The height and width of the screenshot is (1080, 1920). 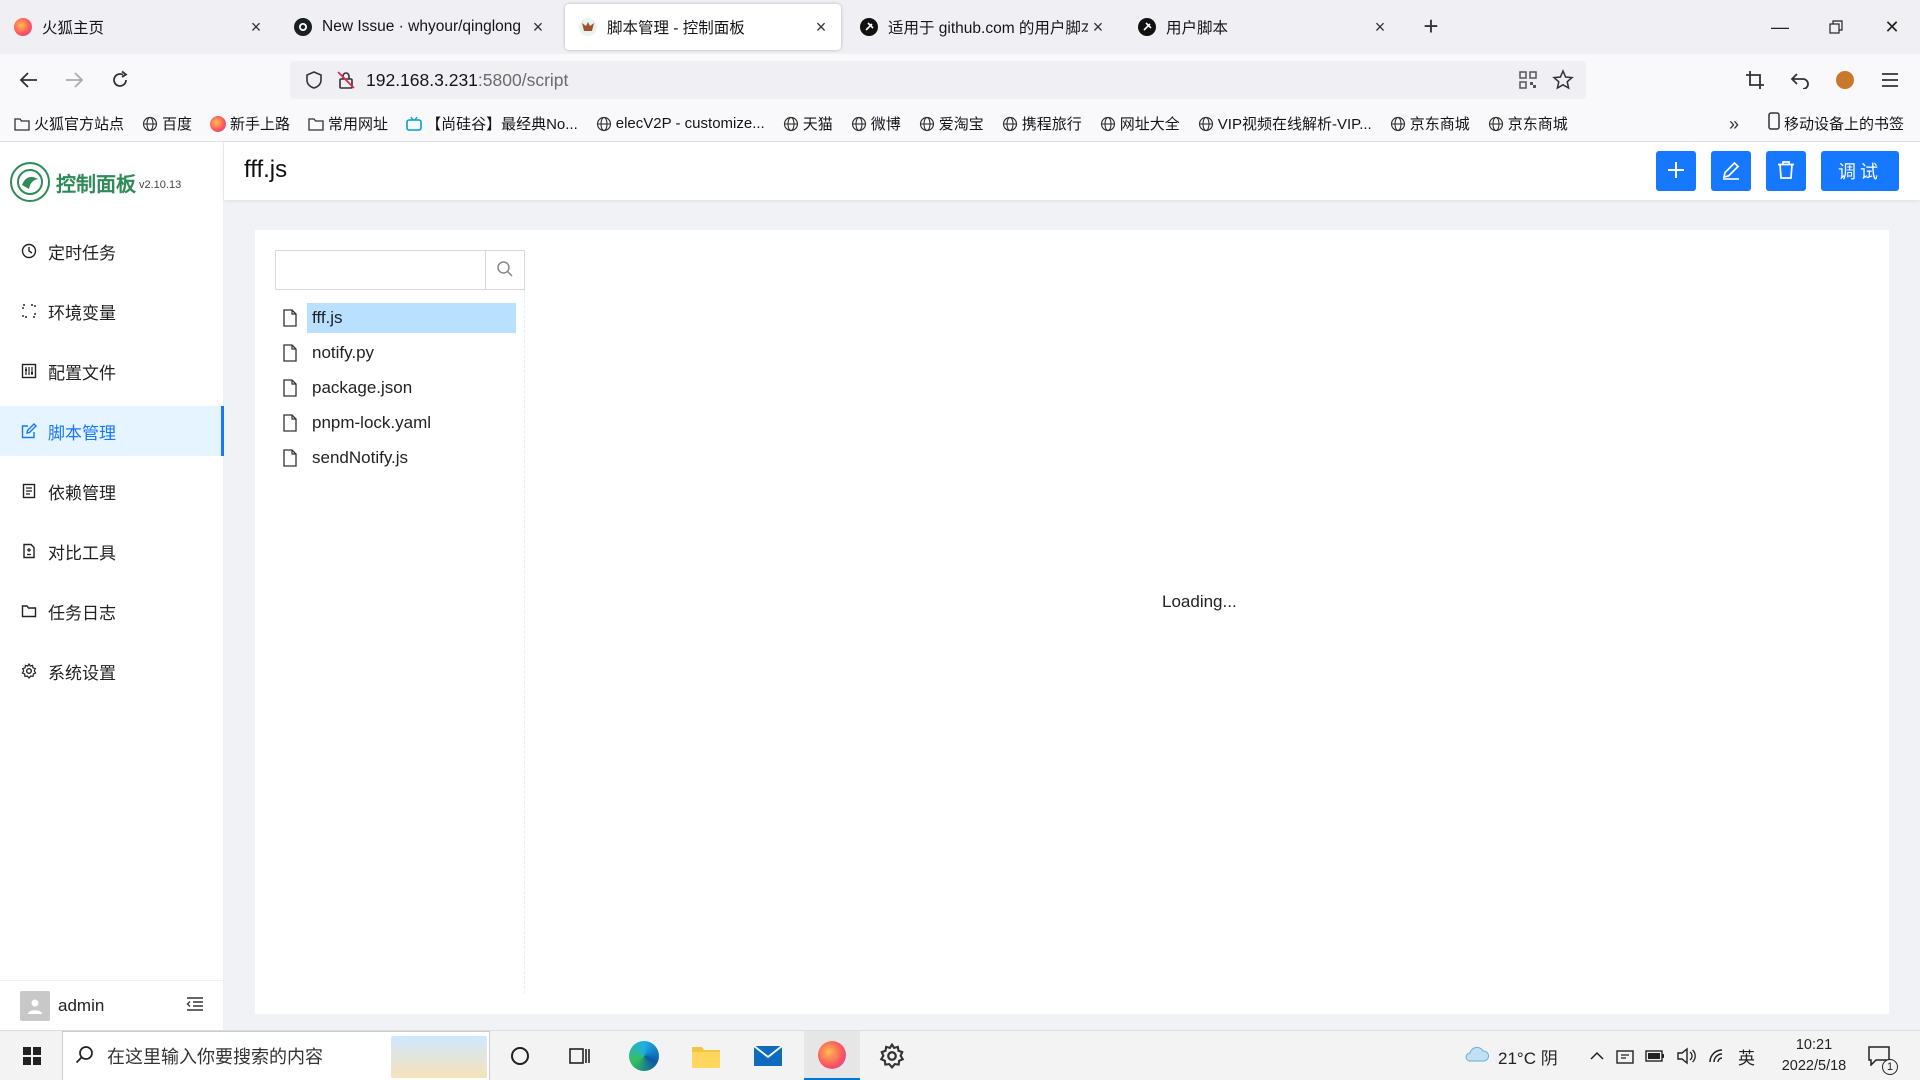 I want to click on sidebar-item-setting: 系统设置, so click(x=112, y=671).